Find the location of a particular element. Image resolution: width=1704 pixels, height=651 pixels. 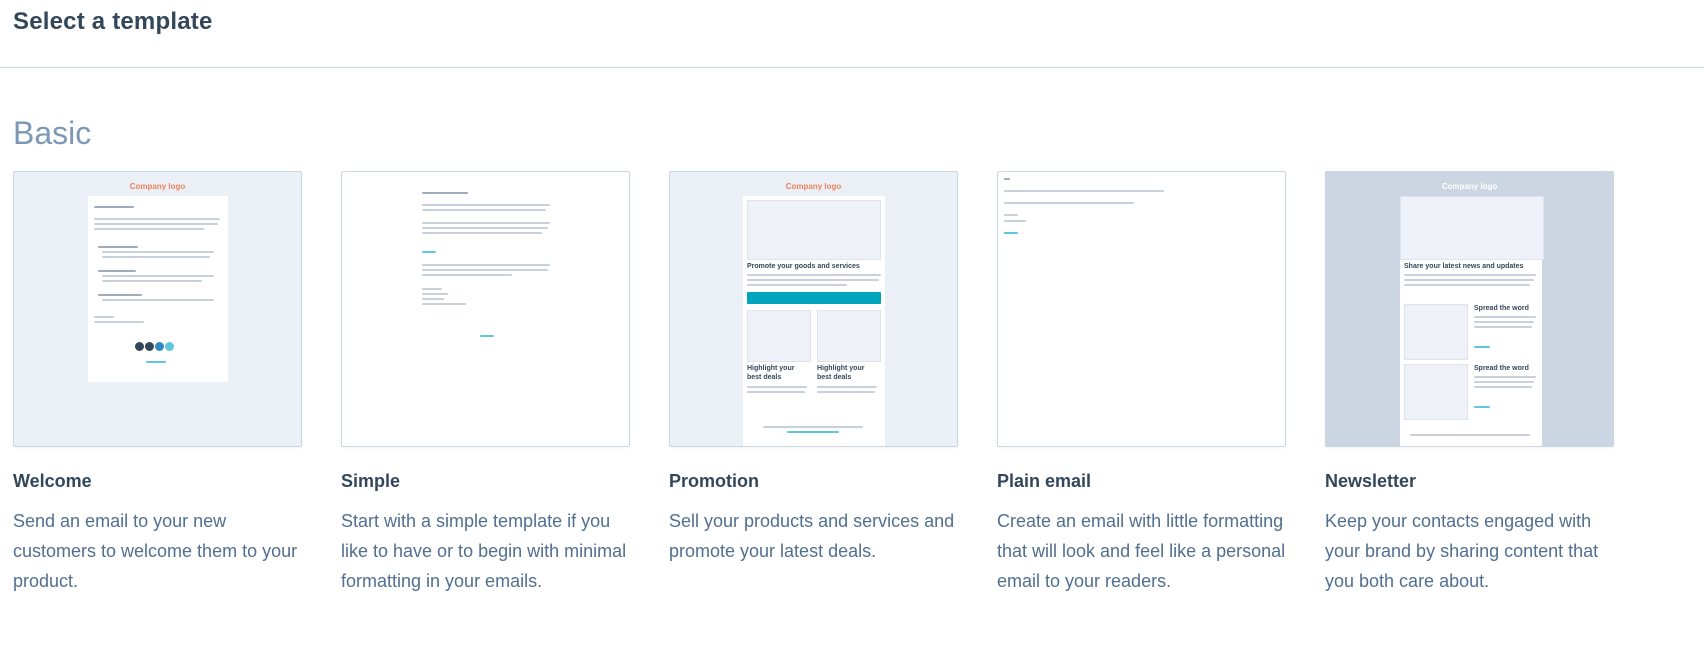

template-name: Simple is located at coordinates (371, 481).